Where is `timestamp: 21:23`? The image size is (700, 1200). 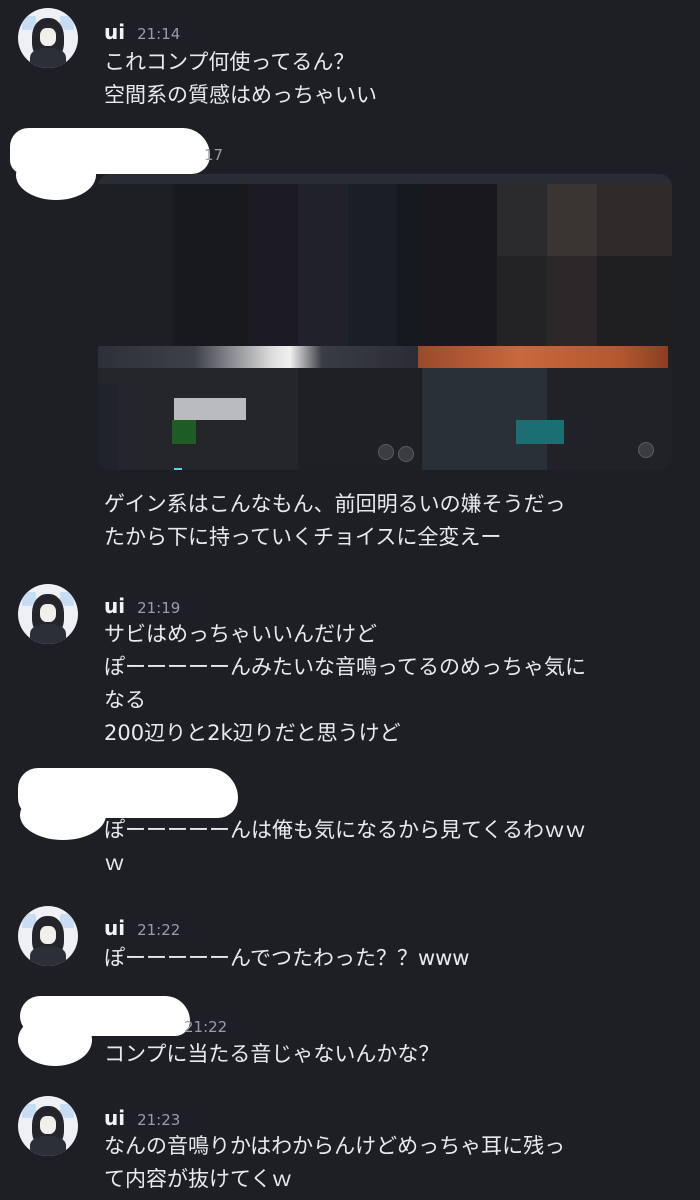 timestamp: 21:23 is located at coordinates (159, 1120).